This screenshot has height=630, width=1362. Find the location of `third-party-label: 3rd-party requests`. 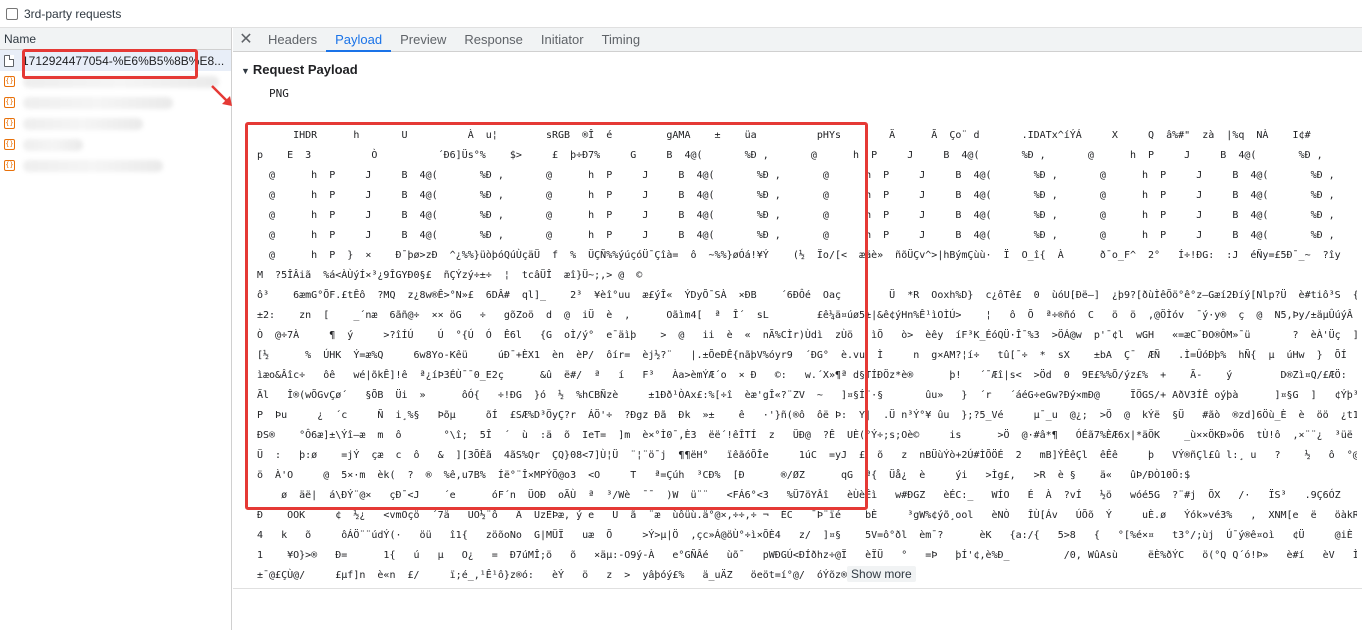

third-party-label: 3rd-party requests is located at coordinates (73, 13).